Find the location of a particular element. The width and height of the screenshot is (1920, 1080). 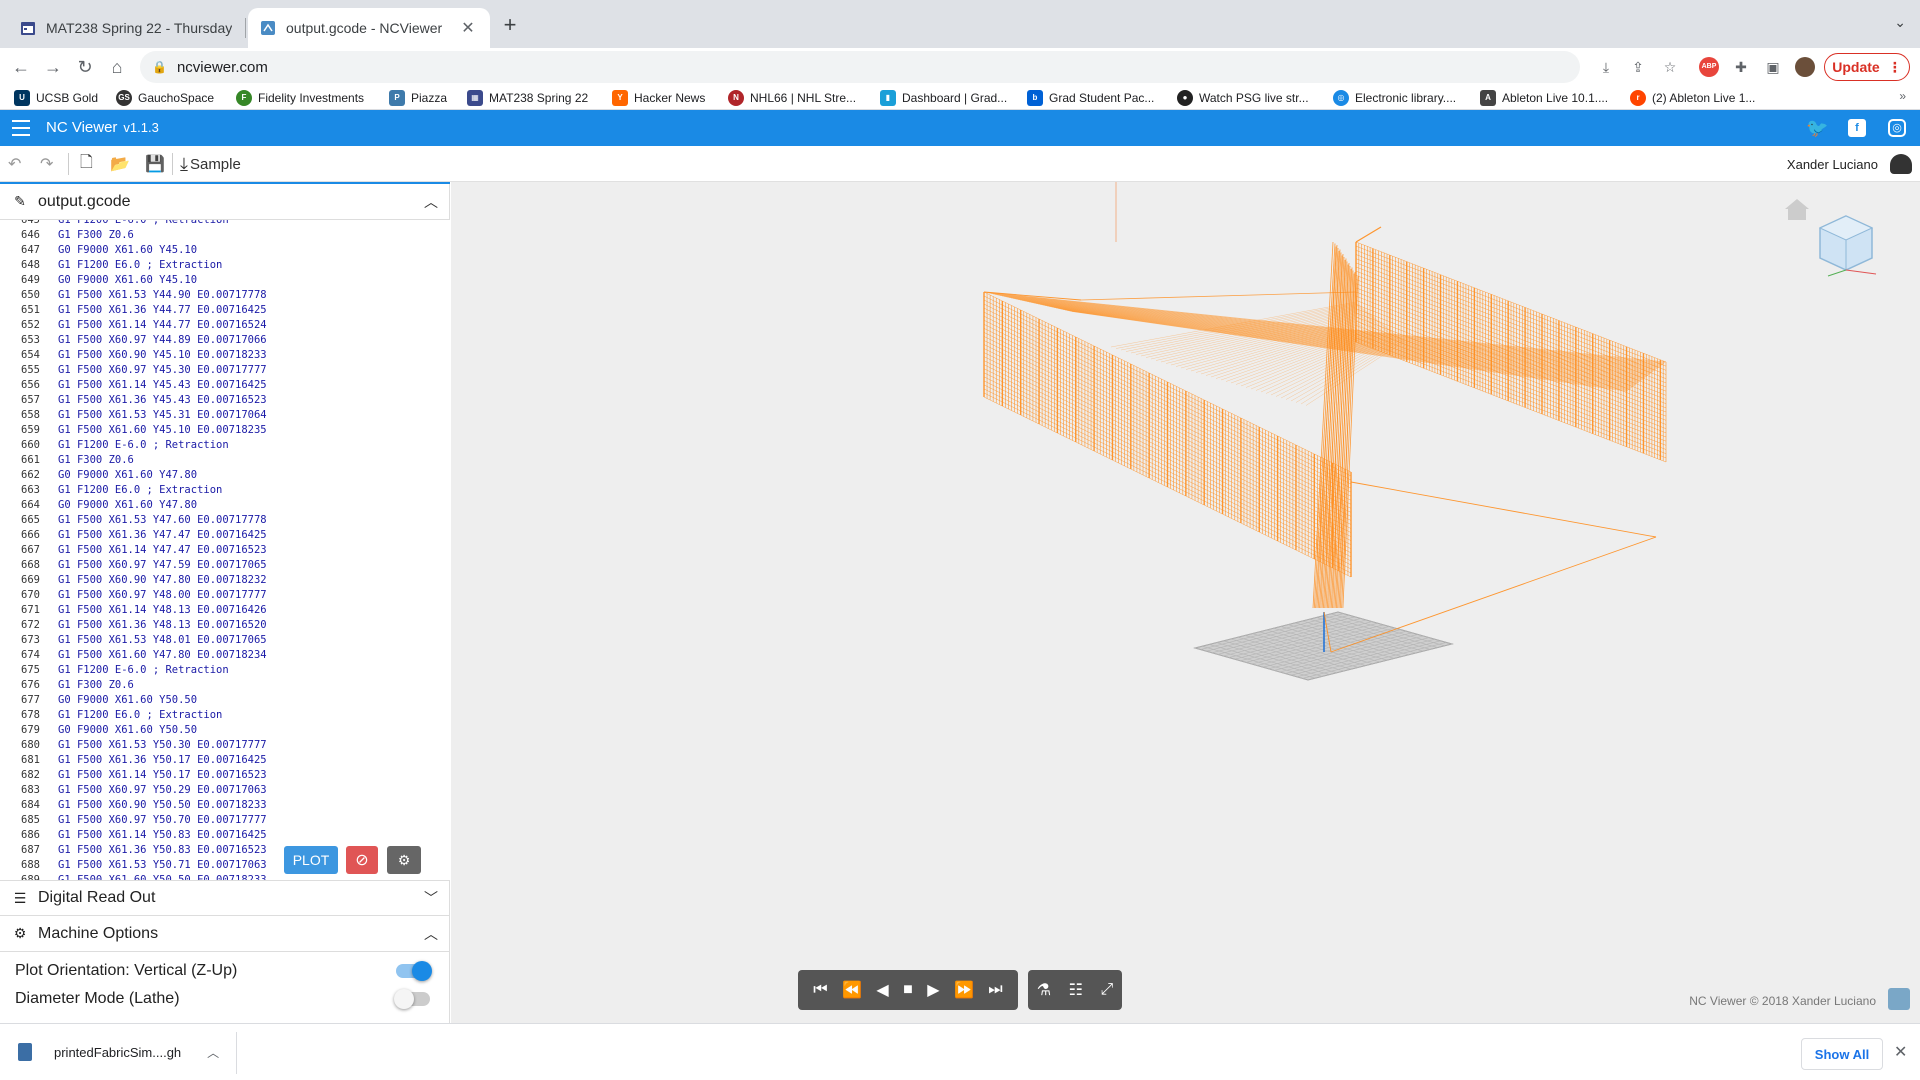

play-reverse-icon: ◀ is located at coordinates (882, 990).